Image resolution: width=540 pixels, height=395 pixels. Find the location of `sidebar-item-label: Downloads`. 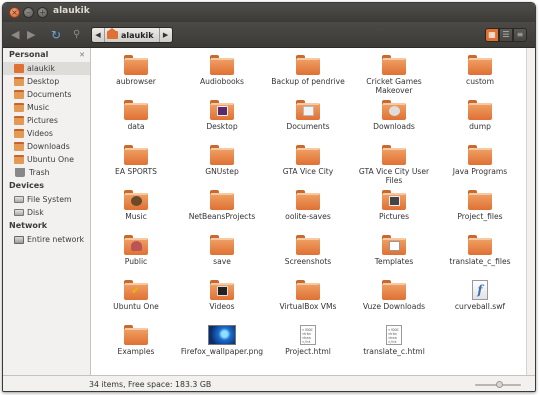

sidebar-item-label: Downloads is located at coordinates (48, 146).